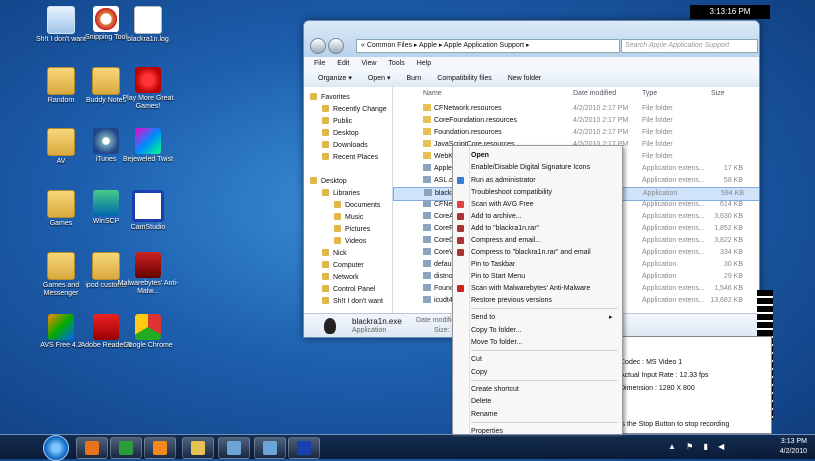 The image size is (815, 461). What do you see at coordinates (340, 278) in the screenshot?
I see `nav-item-network: Network` at bounding box center [340, 278].